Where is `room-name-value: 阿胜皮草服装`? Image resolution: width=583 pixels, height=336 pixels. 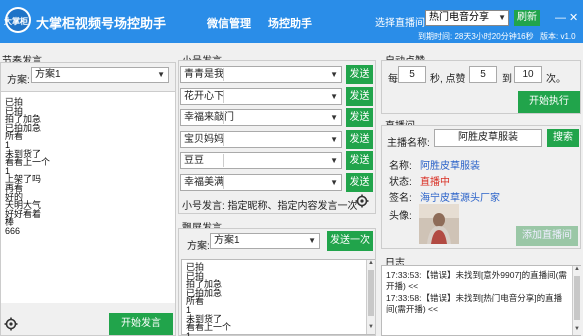 room-name-value: 阿胜皮草服装 is located at coordinates (450, 166).